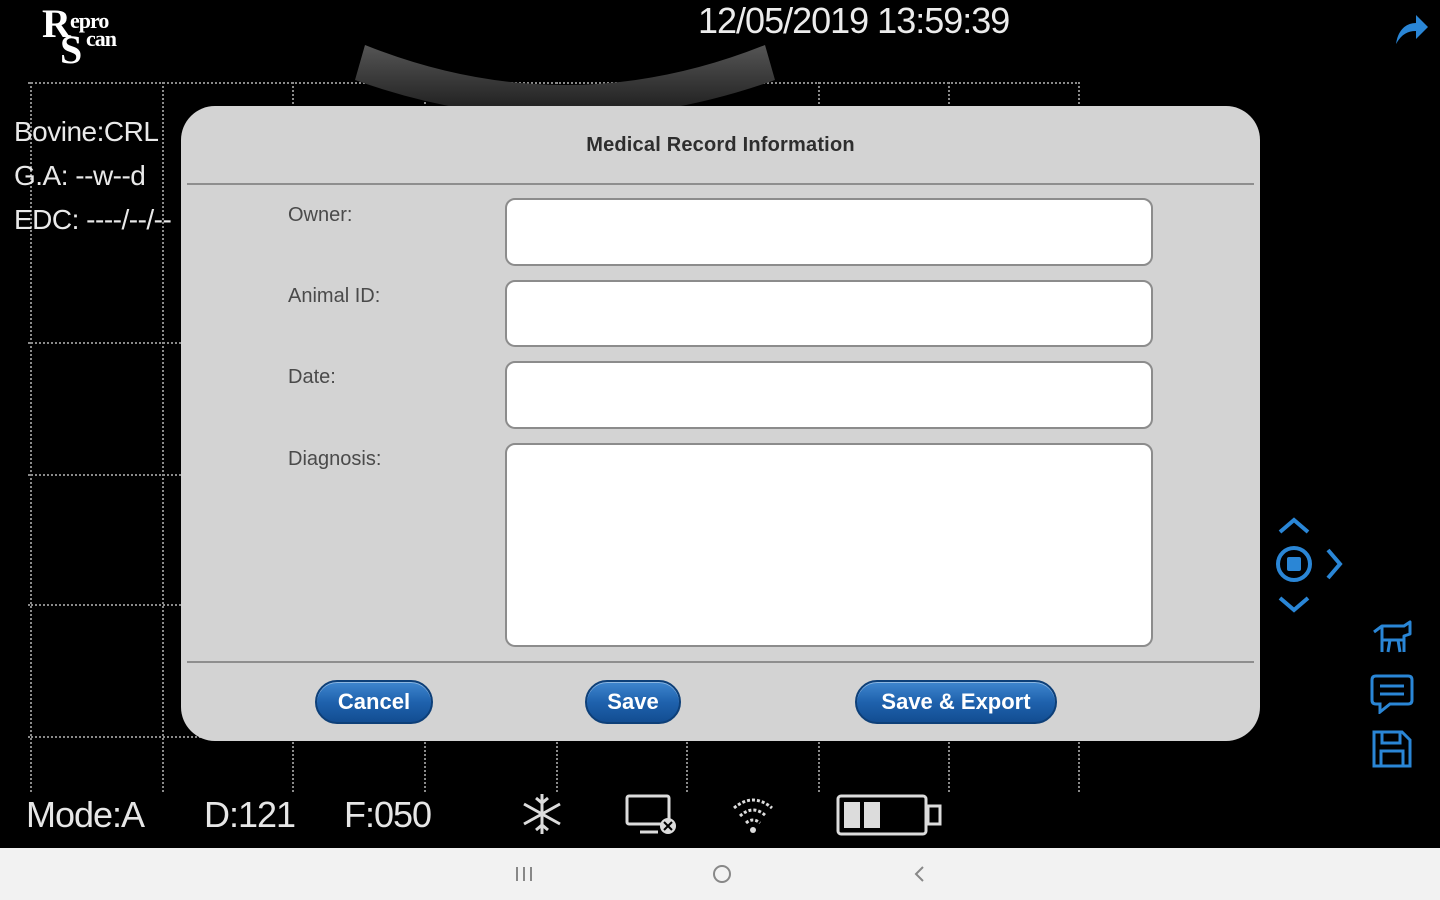 Image resolution: width=1440 pixels, height=900 pixels. I want to click on dialog-title: Medical Record Information, so click(720, 145).